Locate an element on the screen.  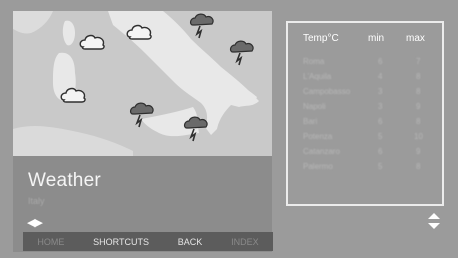
nav-back: BACK is located at coordinates (190, 242).